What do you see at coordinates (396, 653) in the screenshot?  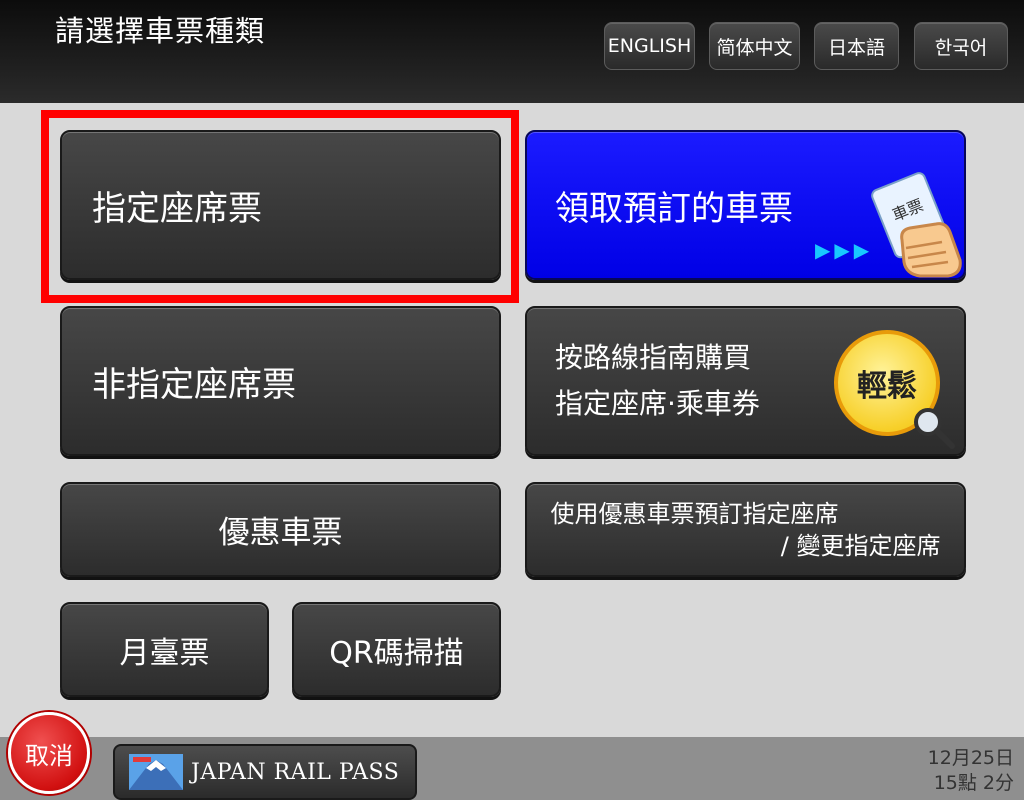 I see `qr-scan-label: QR碼掃描` at bounding box center [396, 653].